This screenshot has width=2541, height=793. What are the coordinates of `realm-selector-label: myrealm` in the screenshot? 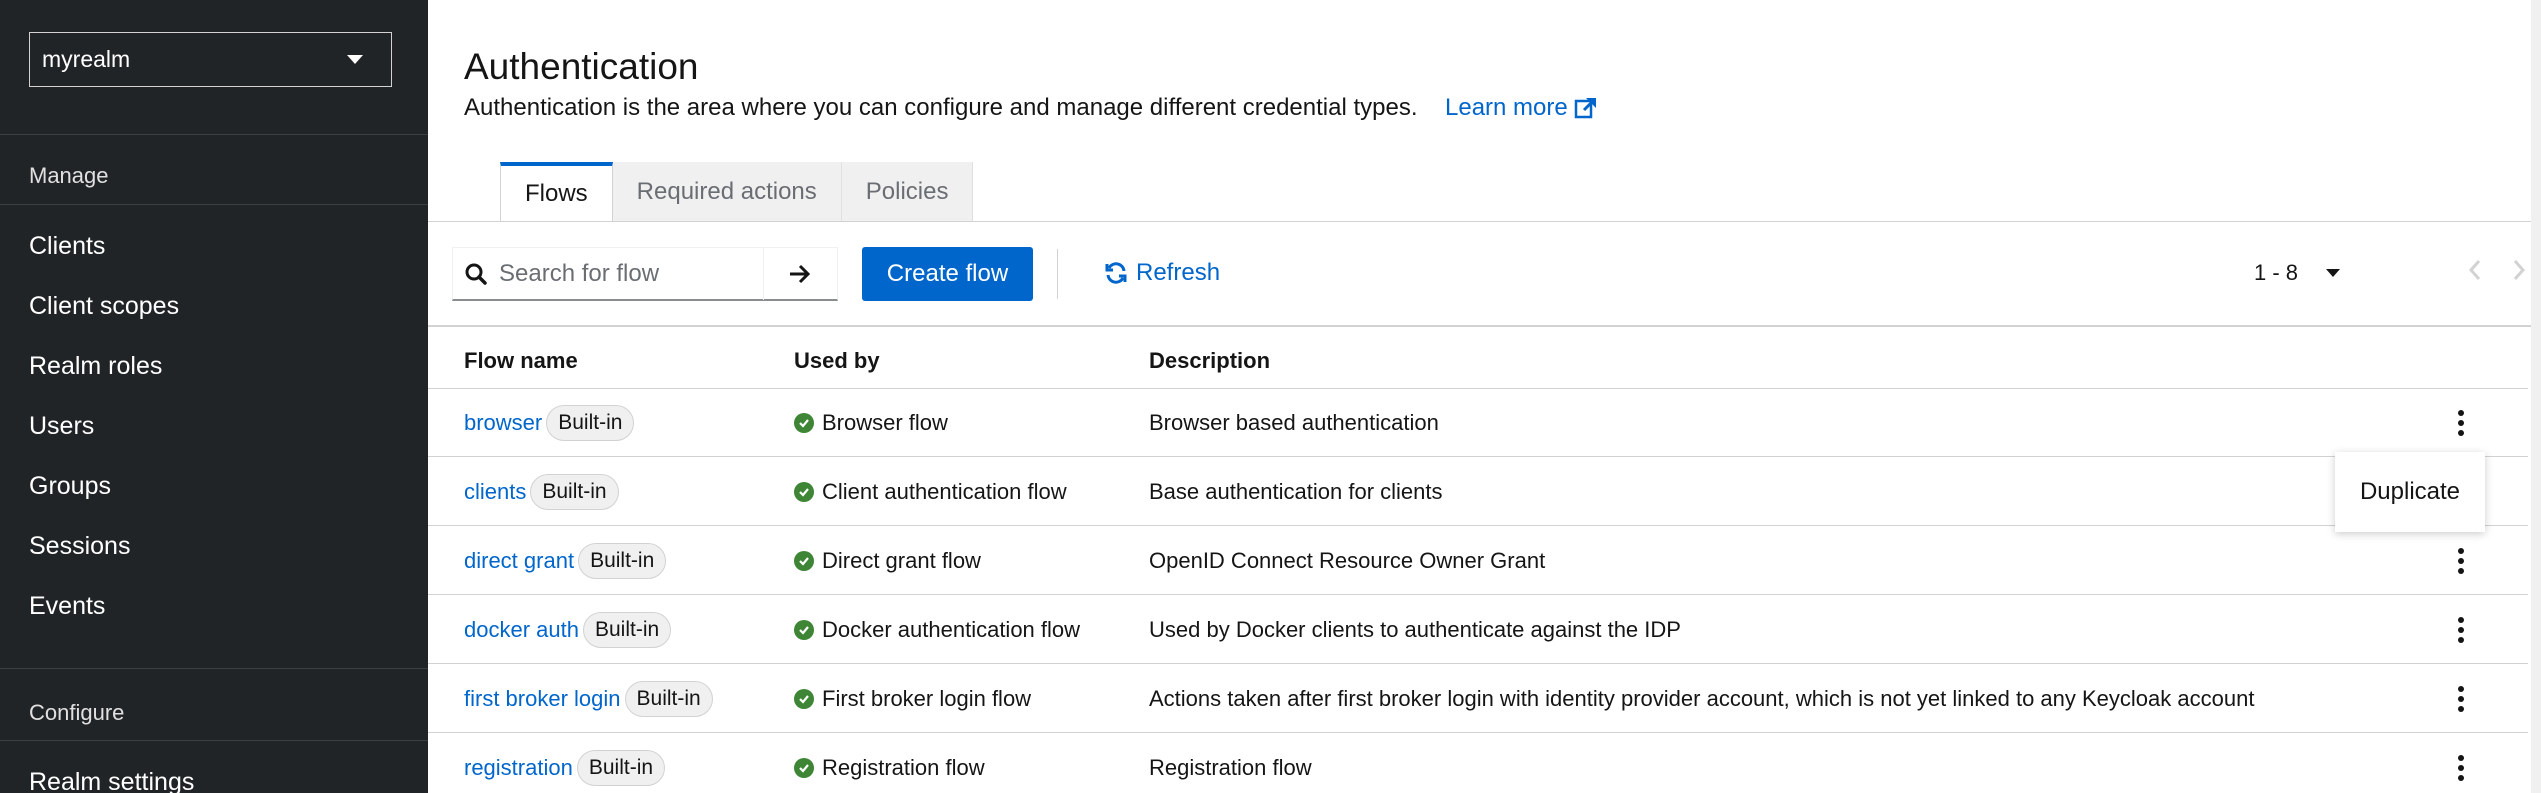 It's located at (86, 59).